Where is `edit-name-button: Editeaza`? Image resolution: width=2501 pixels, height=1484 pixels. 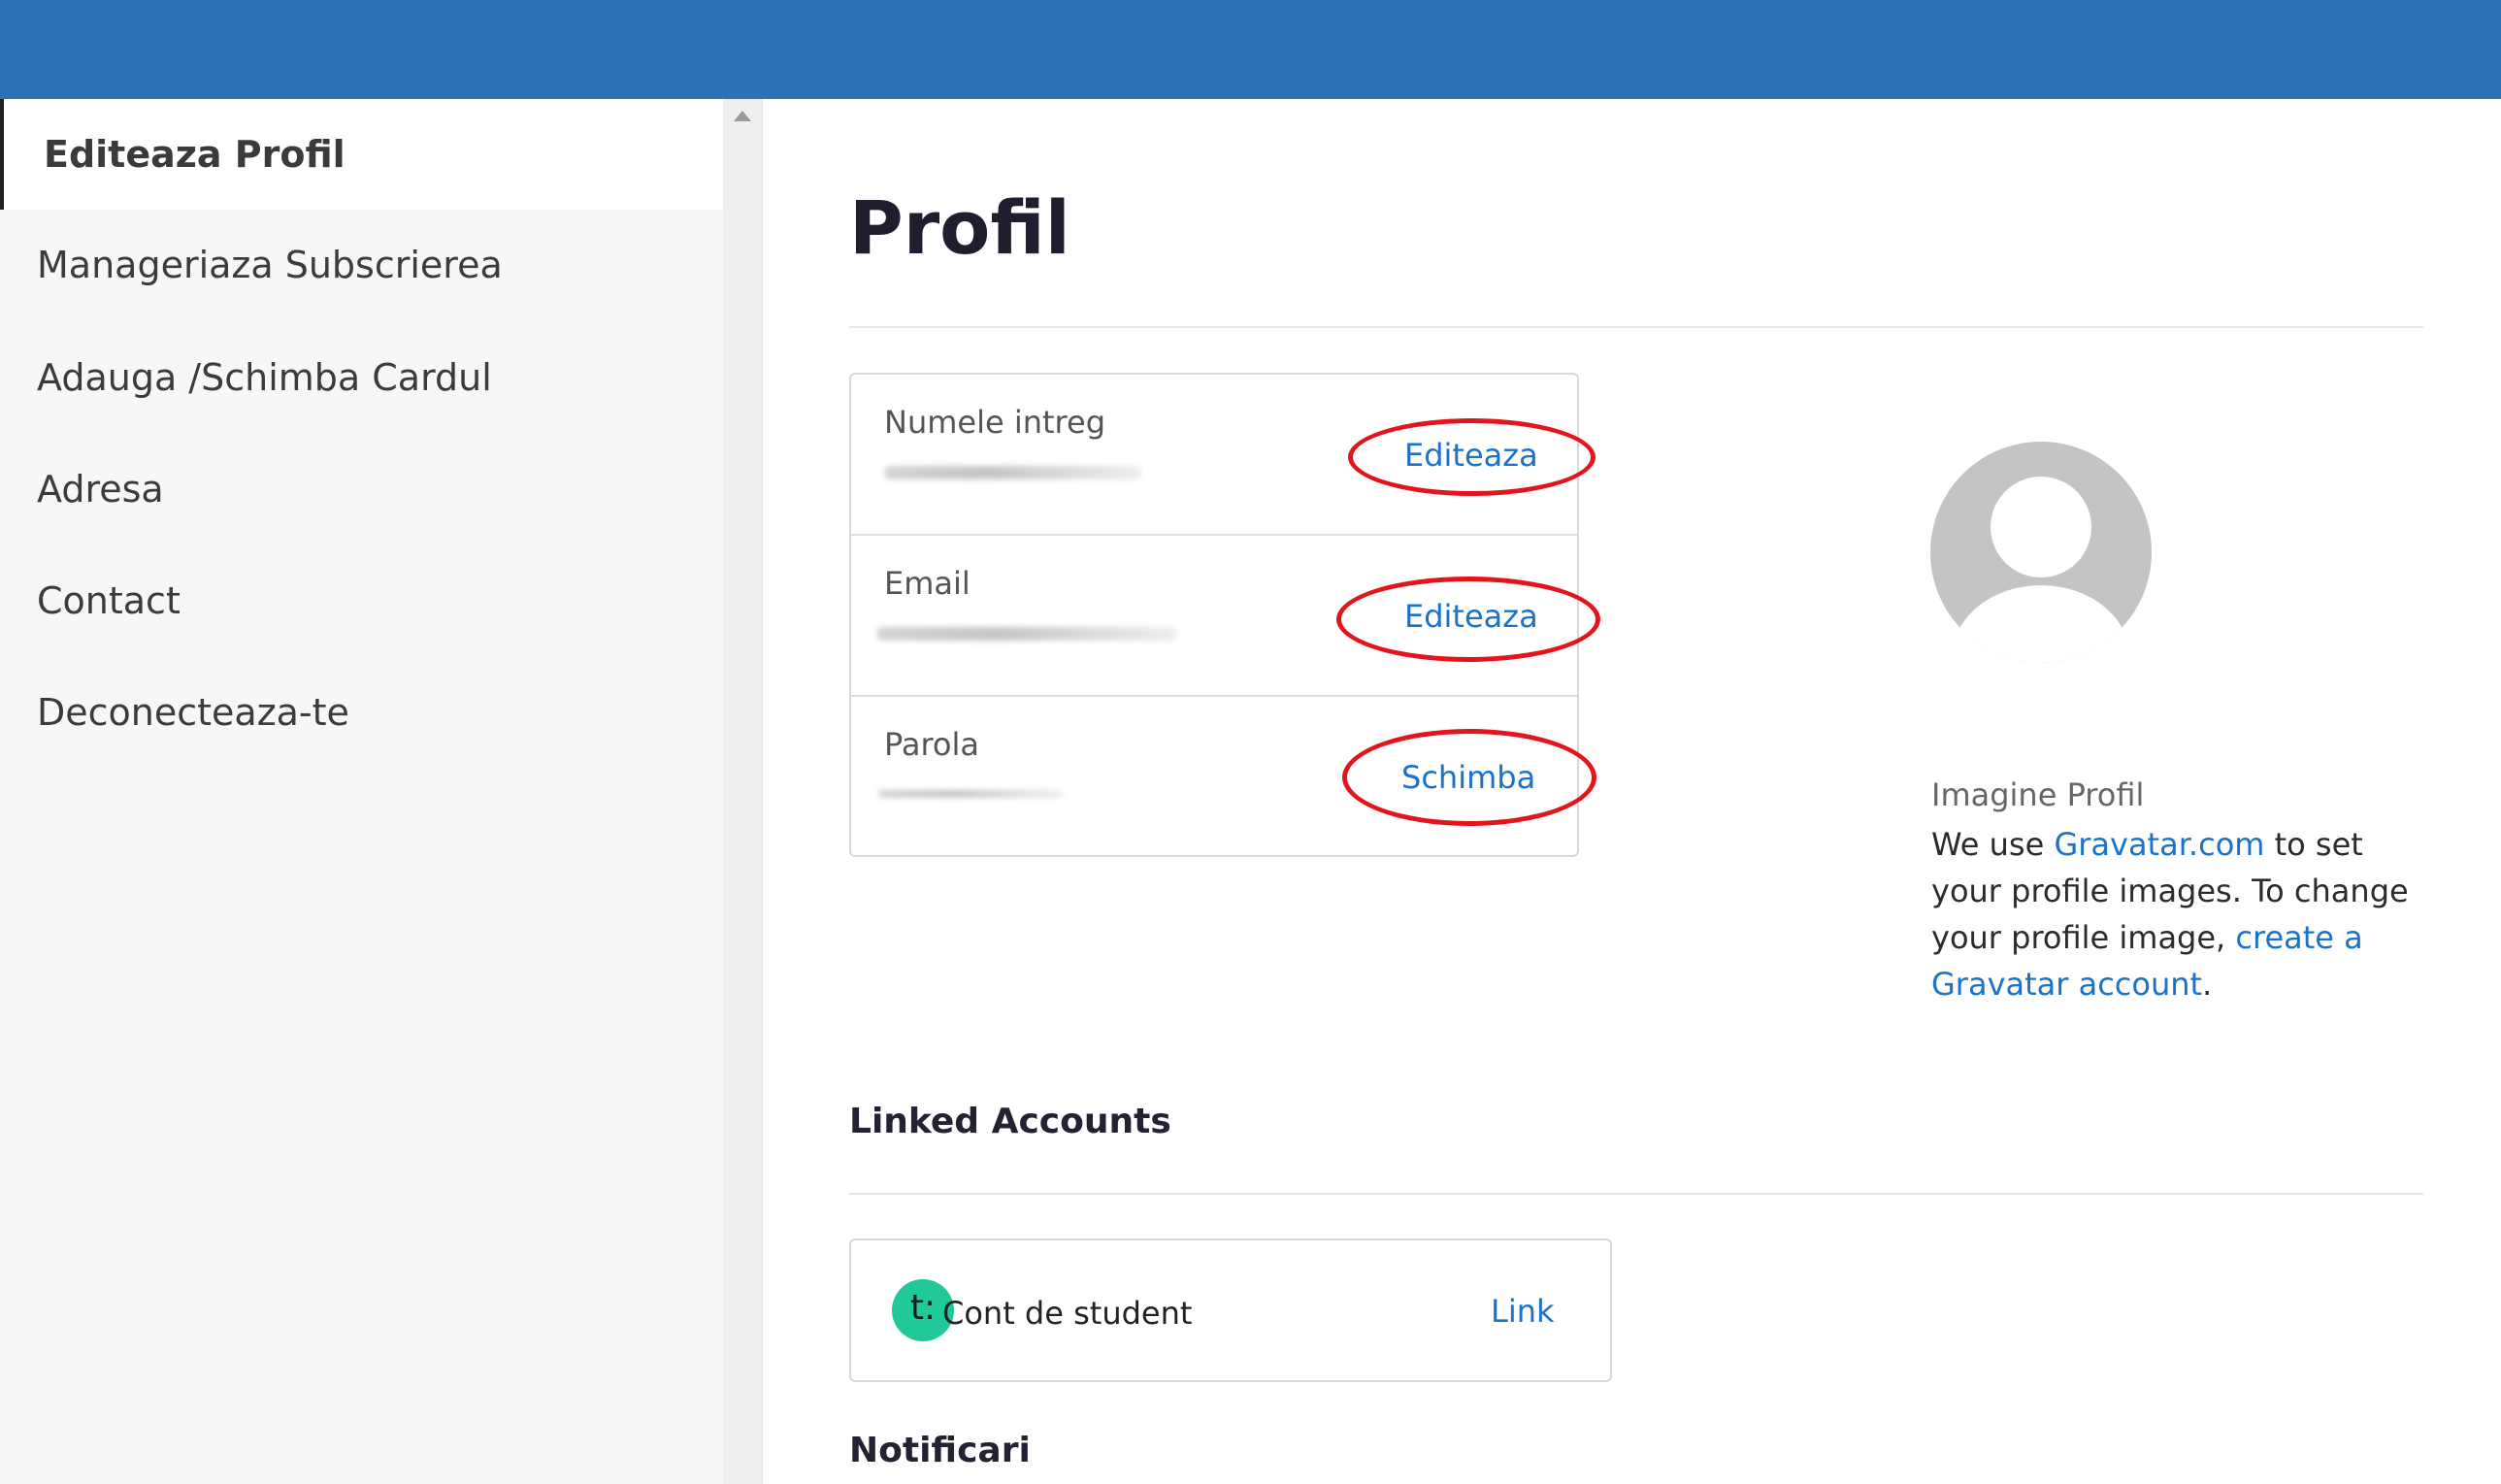 edit-name-button: Editeaza is located at coordinates (1471, 455).